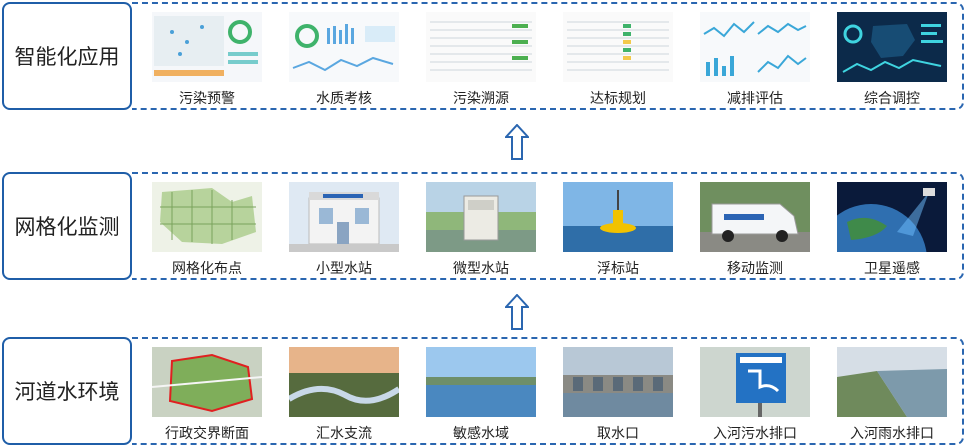 Image resolution: width=966 pixels, height=448 pixels. What do you see at coordinates (892, 382) in the screenshot?
I see `river-channel-image` at bounding box center [892, 382].